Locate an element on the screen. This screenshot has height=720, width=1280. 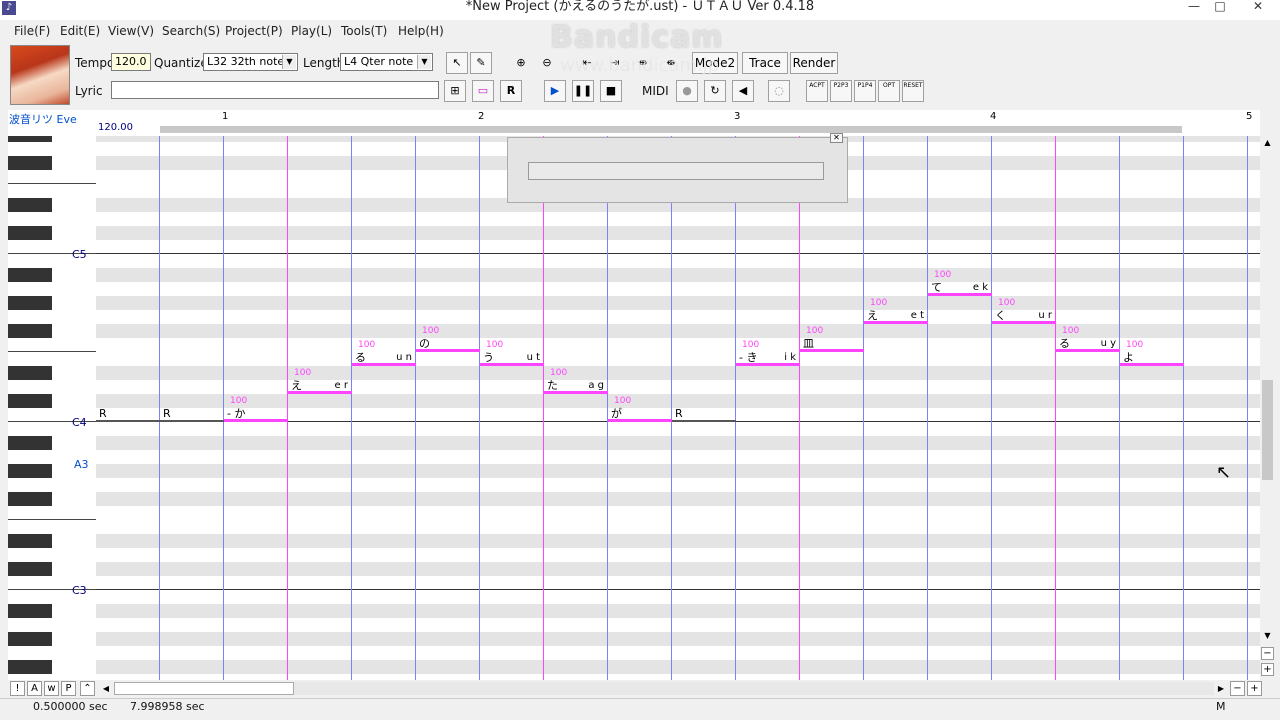
zoom-v-out-icon: − is located at coordinates (1267, 653).